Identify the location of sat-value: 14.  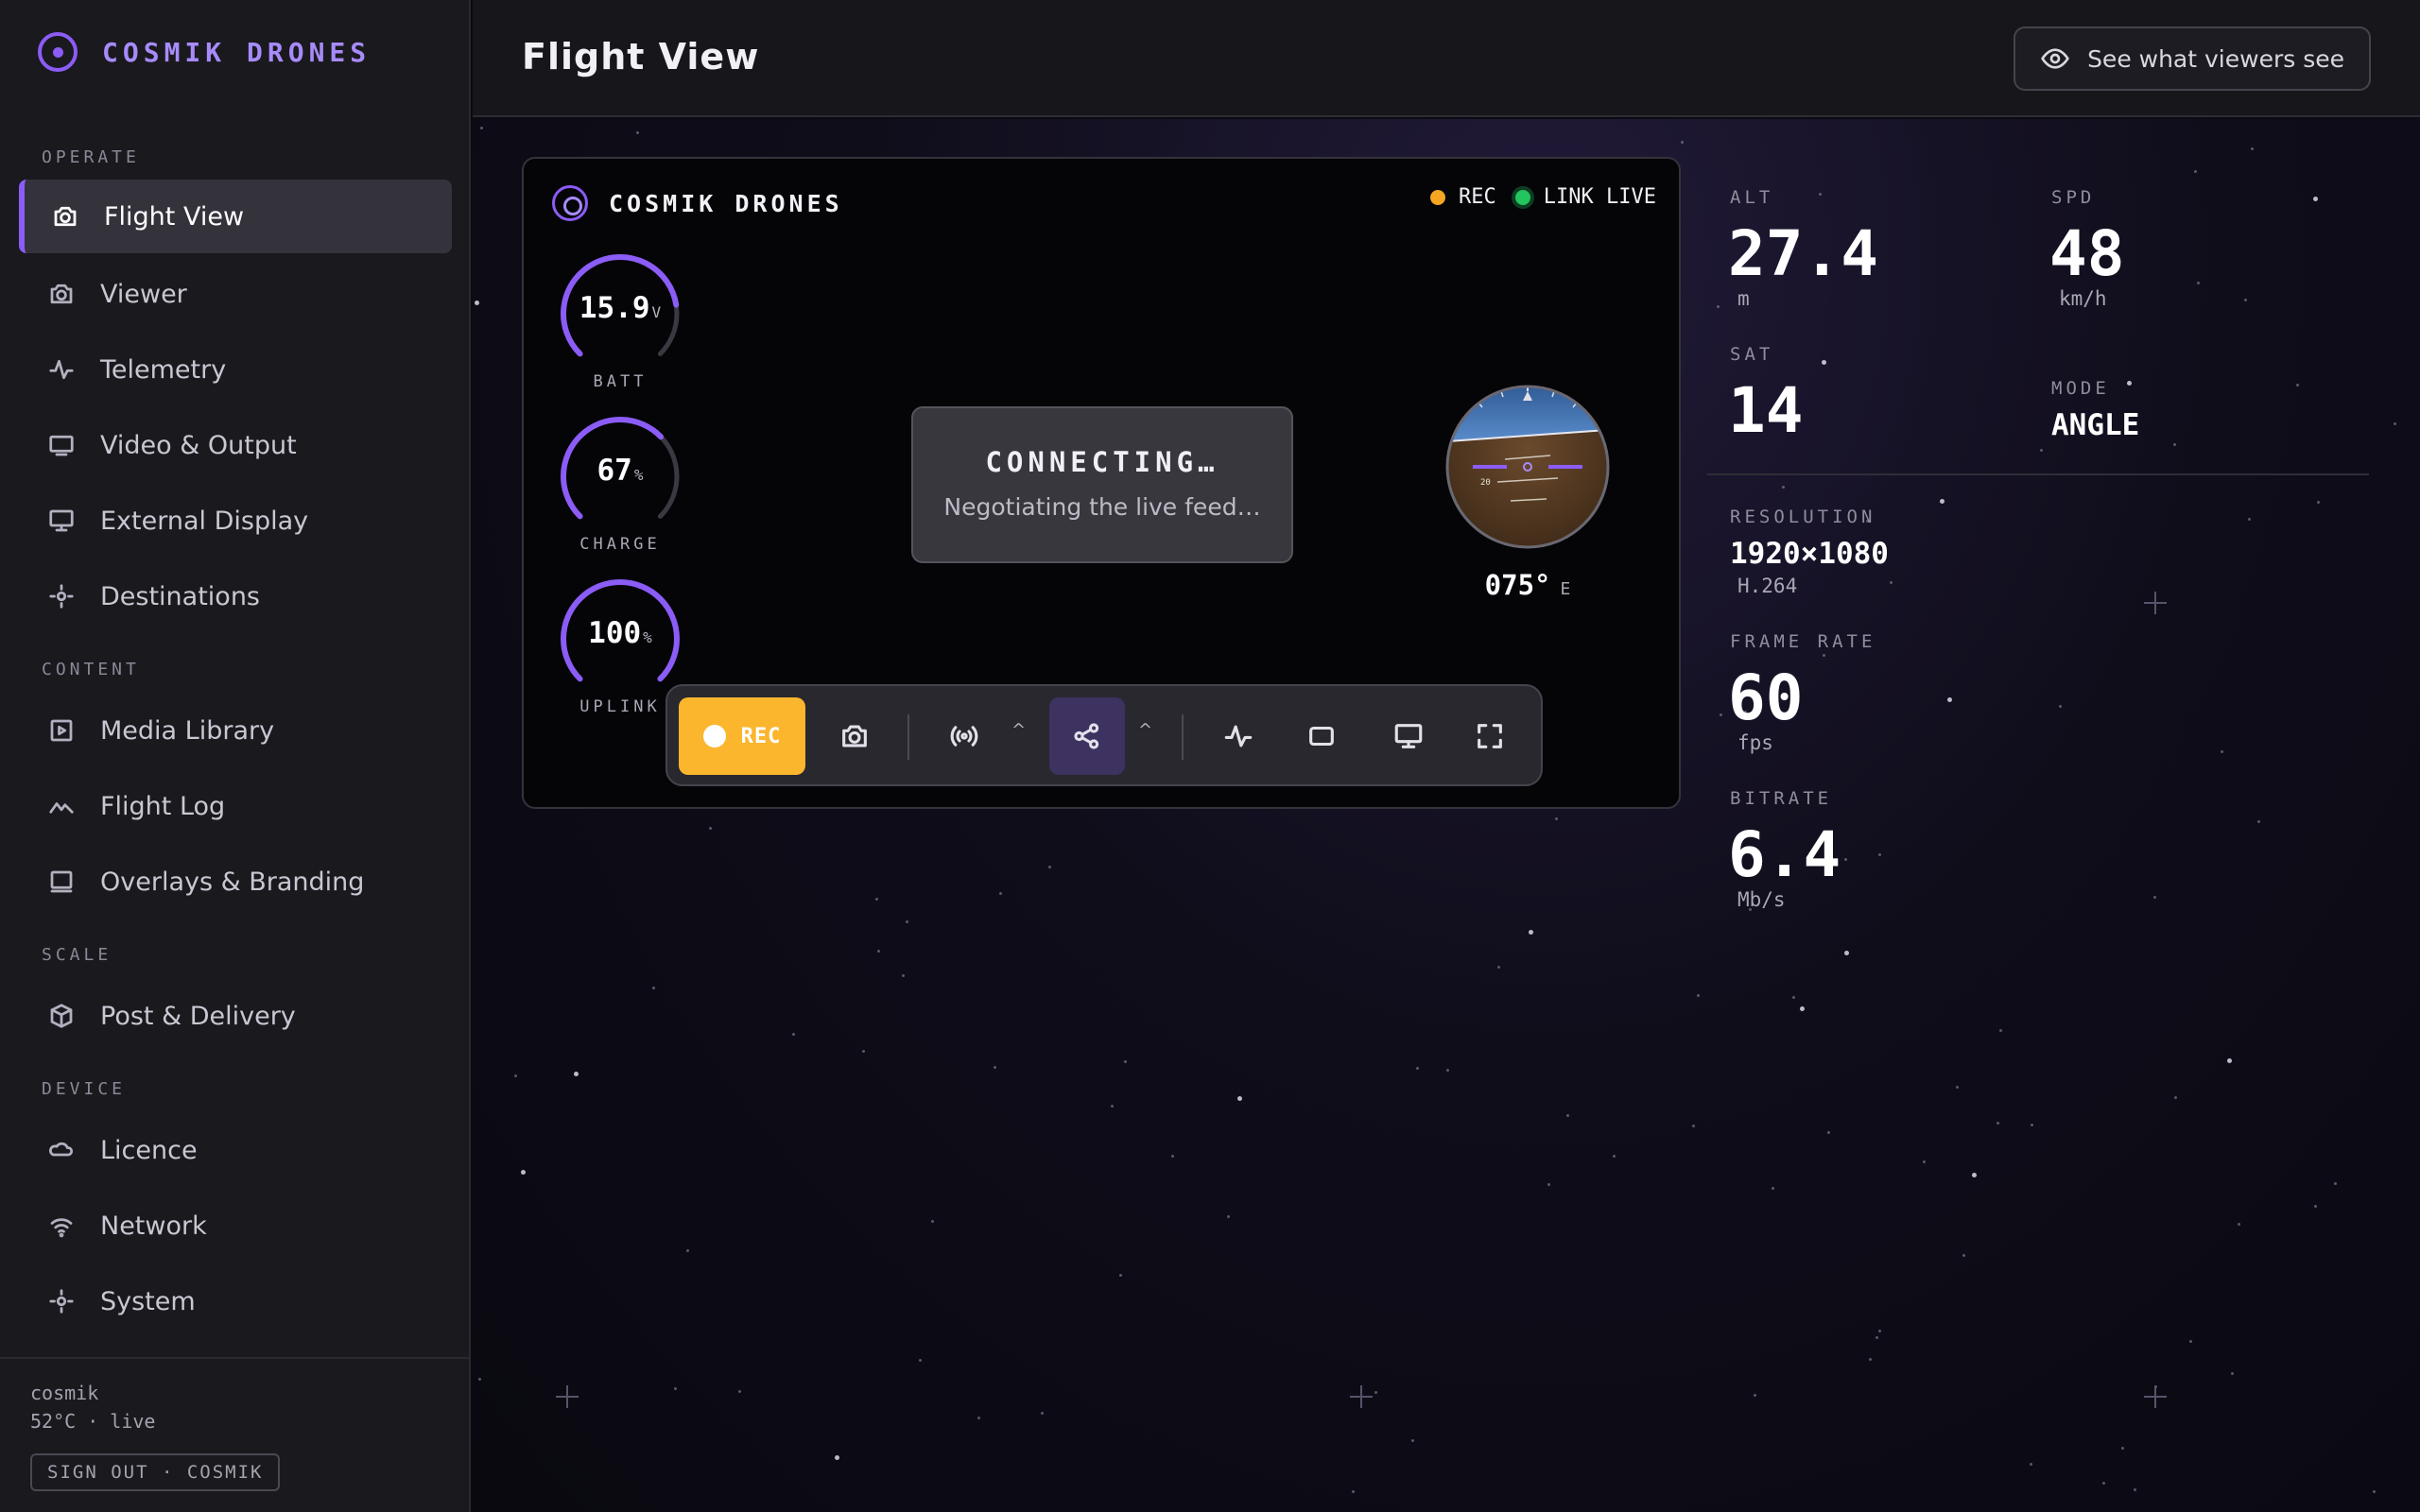
(1766, 410).